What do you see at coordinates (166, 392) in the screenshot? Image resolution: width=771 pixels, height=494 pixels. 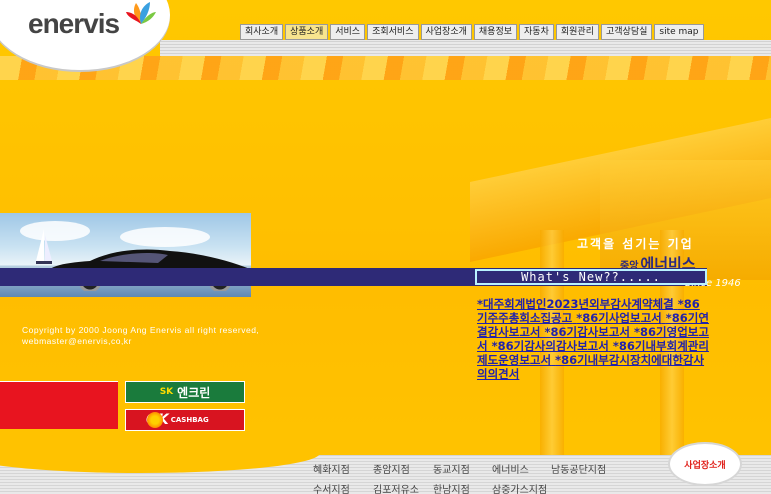 I see `sk-label: SK` at bounding box center [166, 392].